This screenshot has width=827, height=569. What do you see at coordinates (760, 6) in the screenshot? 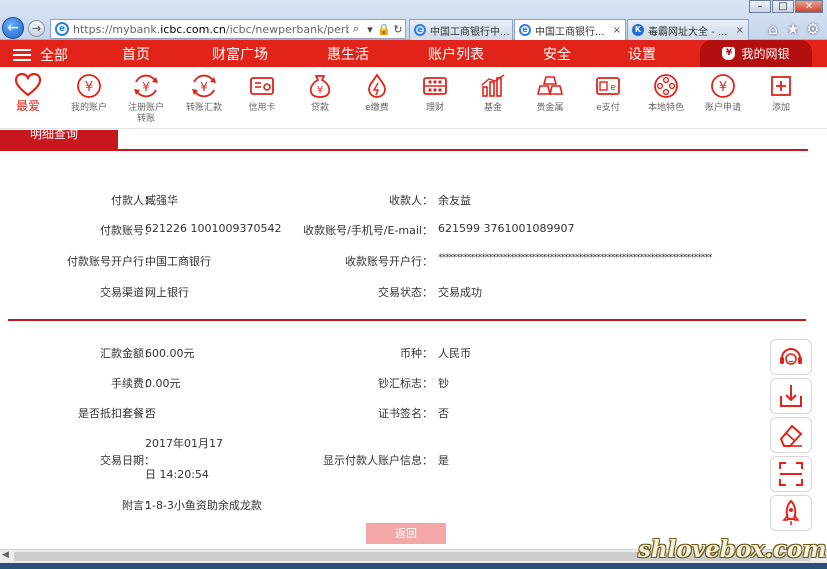
I see `minimize-icon: –` at bounding box center [760, 6].